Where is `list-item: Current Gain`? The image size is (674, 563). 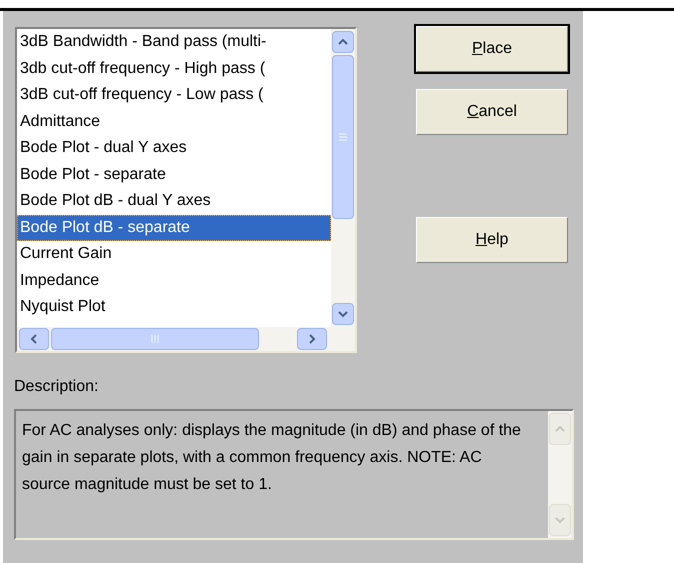 list-item: Current Gain is located at coordinates (174, 254).